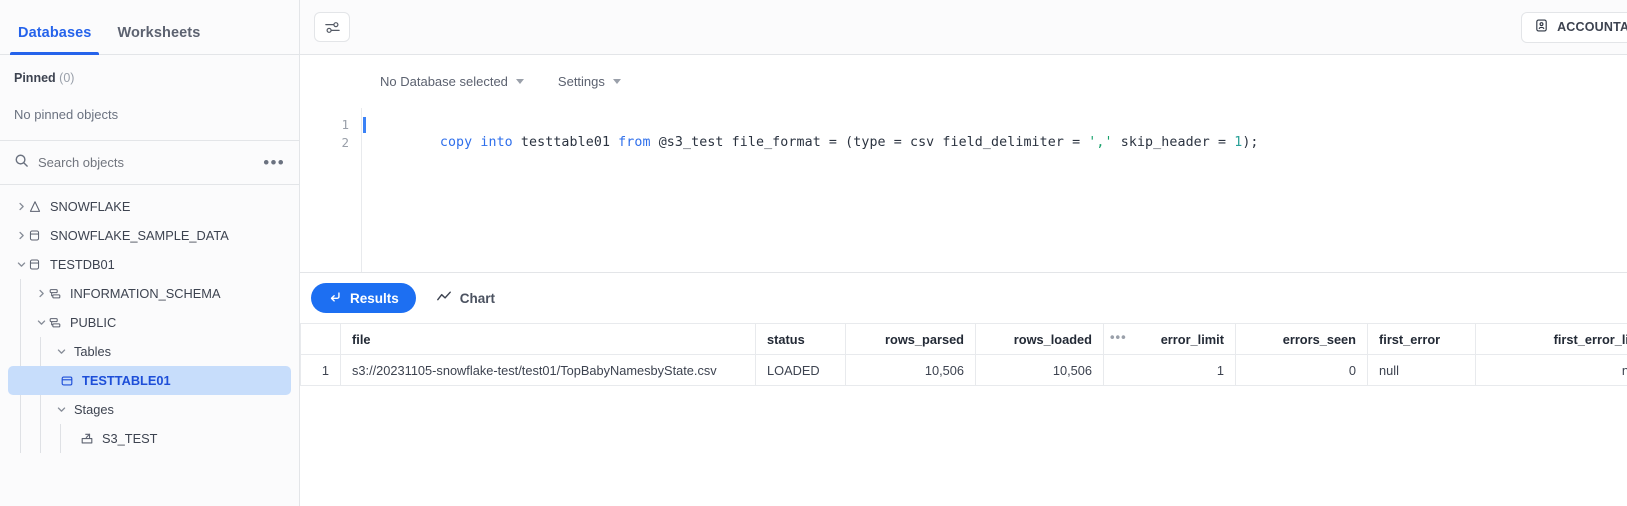  What do you see at coordinates (910, 370) in the screenshot?
I see `cell-rows-parsed: 10,506` at bounding box center [910, 370].